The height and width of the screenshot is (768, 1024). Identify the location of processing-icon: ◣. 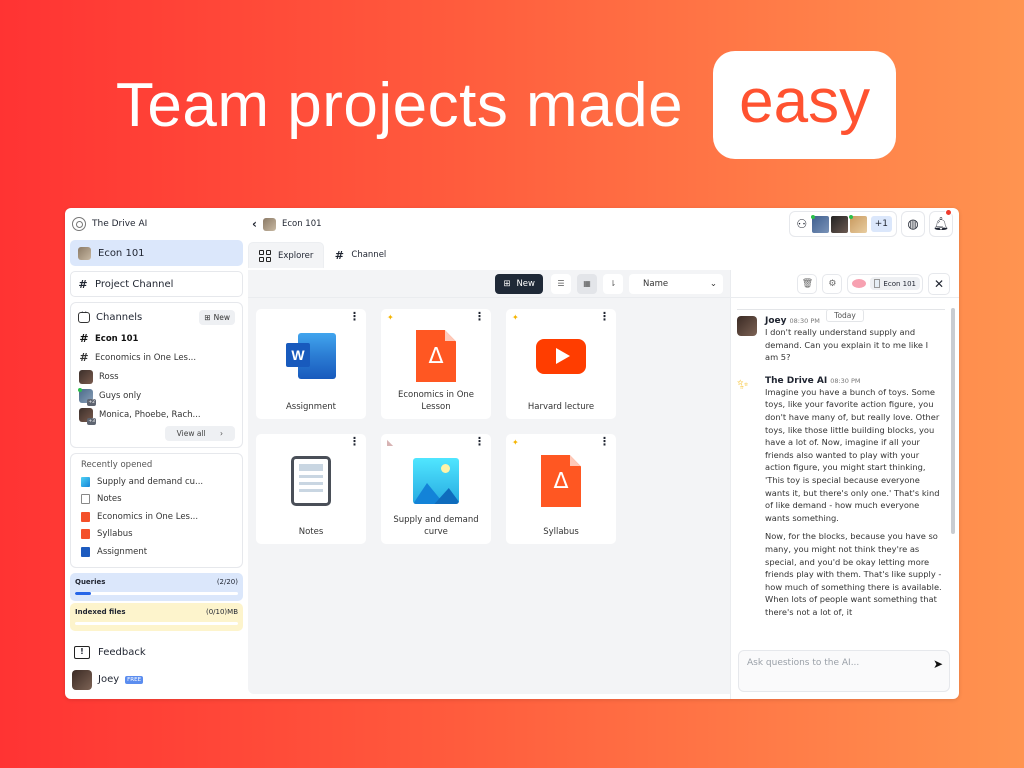
(390, 442).